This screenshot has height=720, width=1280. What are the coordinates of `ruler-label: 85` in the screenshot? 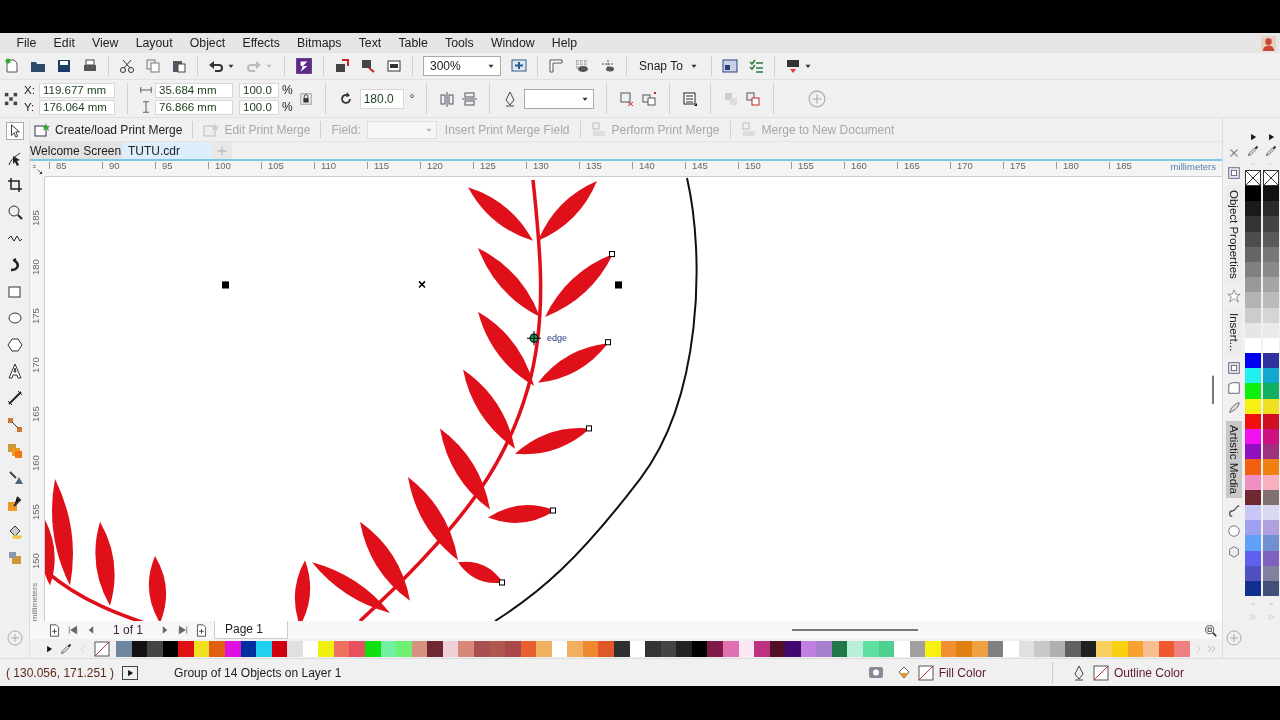 It's located at (75, 165).